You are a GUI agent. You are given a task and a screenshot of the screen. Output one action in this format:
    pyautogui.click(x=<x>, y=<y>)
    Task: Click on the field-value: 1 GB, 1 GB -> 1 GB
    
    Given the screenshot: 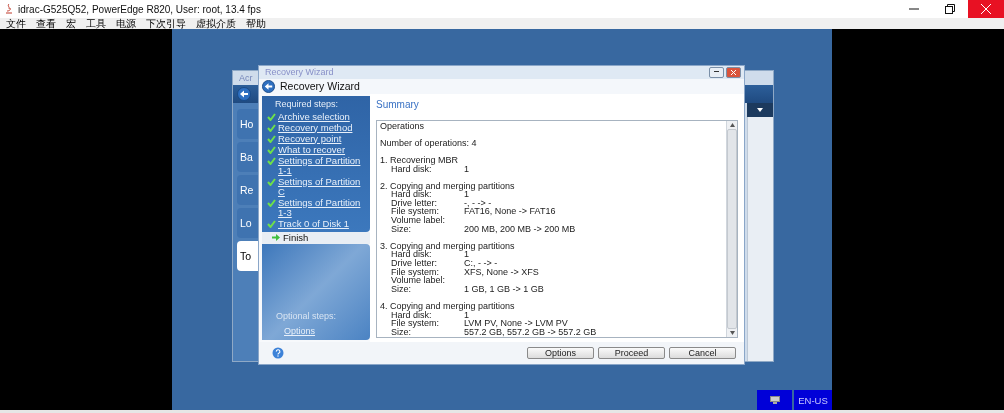 What is the action you would take?
    pyautogui.click(x=504, y=289)
    